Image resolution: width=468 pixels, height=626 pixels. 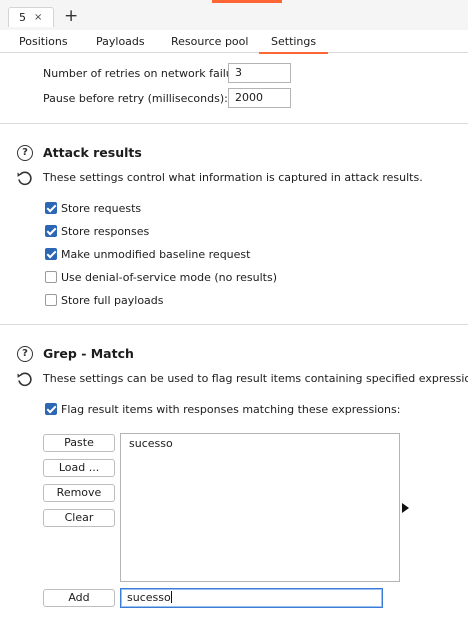 What do you see at coordinates (259, 73) in the screenshot?
I see `retries-input: 3` at bounding box center [259, 73].